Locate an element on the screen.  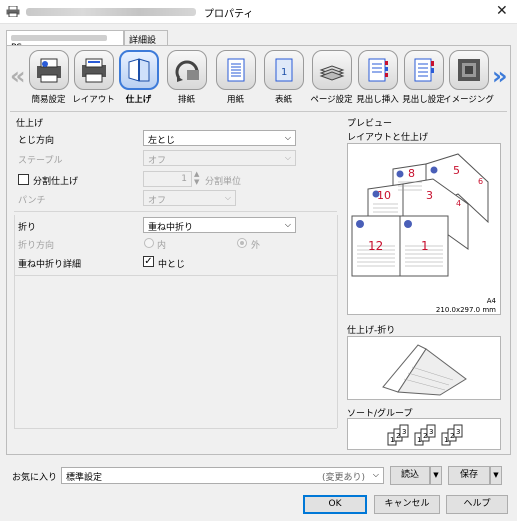
finish-fold-label: 仕上げ-折り is located at coordinates (371, 331).